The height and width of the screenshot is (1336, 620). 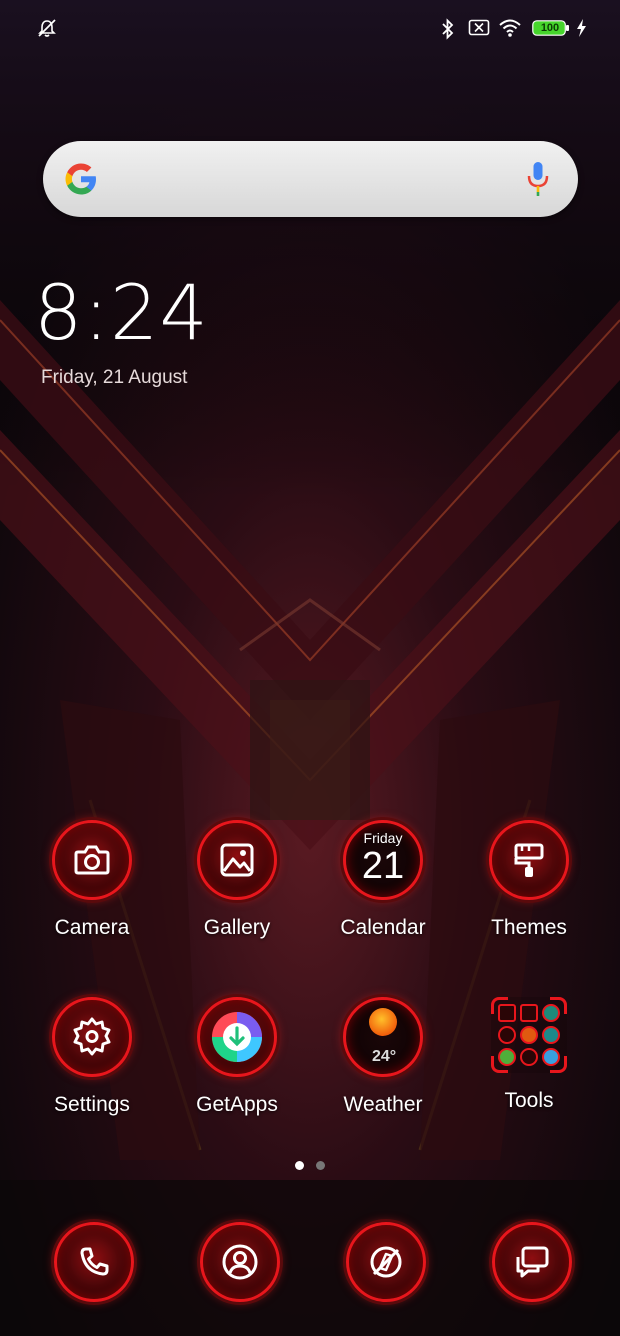 I want to click on browser-mini-icon, so click(x=529, y=1057).